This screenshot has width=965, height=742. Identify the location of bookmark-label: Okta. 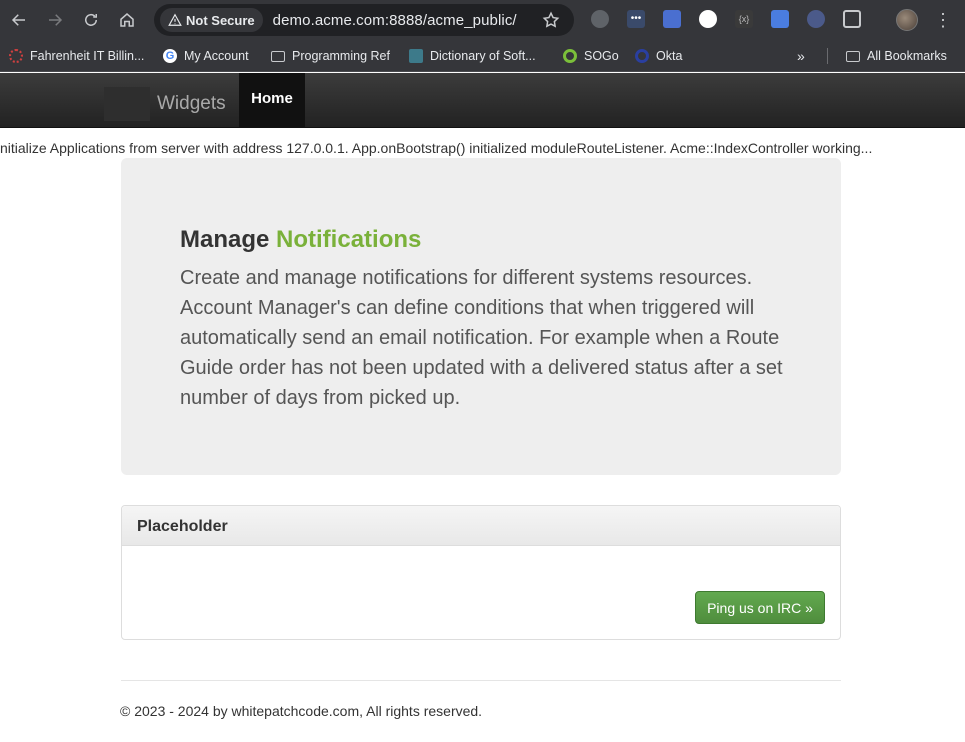
(669, 56).